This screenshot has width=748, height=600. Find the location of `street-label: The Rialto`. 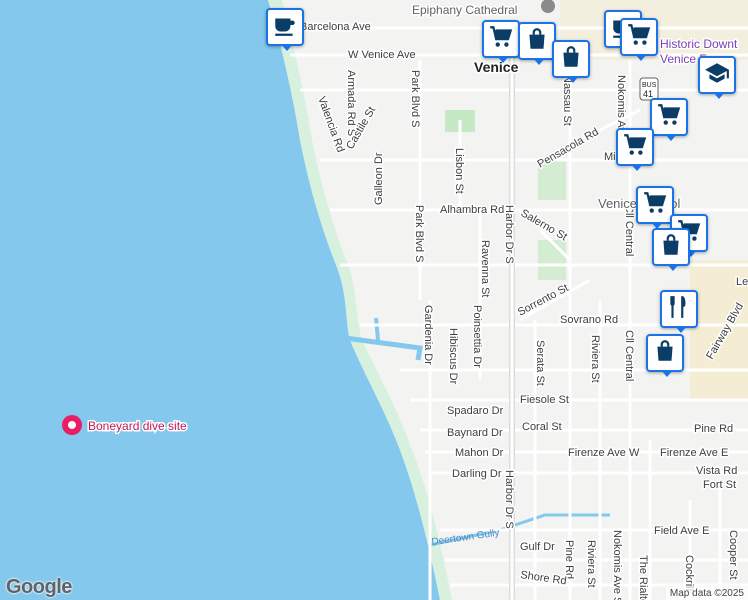

street-label: The Rialto is located at coordinates (643, 577).